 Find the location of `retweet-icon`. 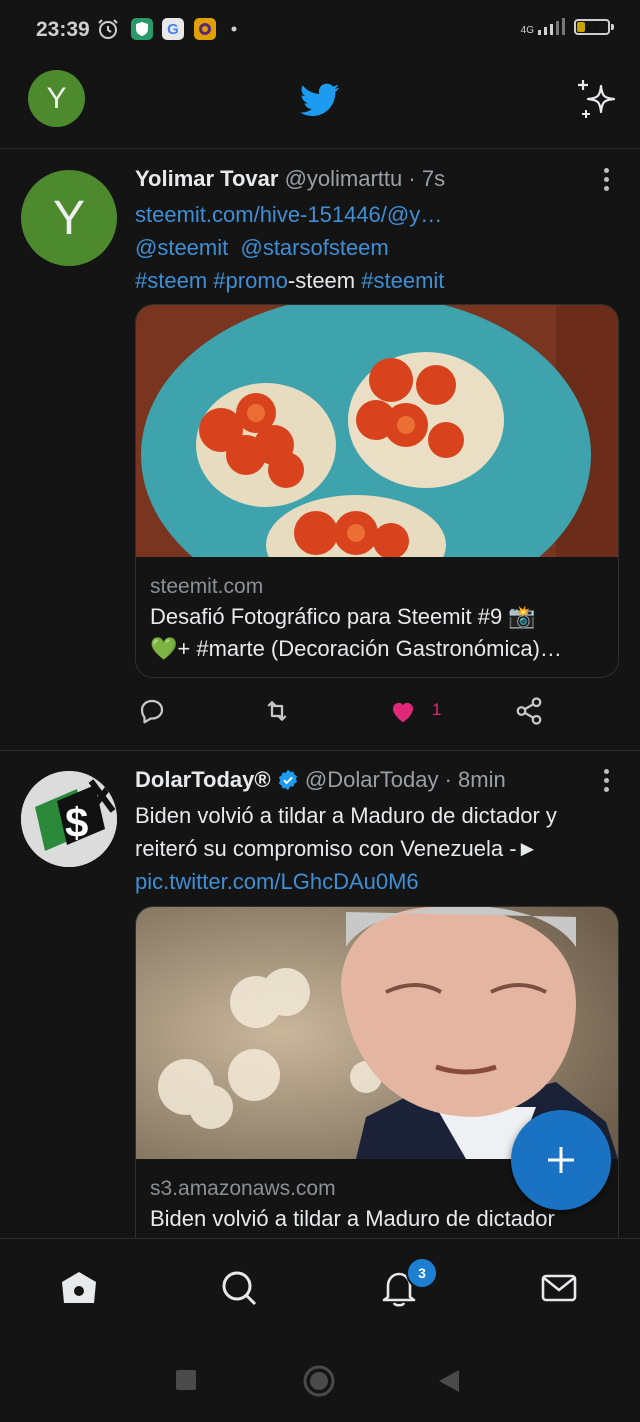

retweet-icon is located at coordinates (277, 711).